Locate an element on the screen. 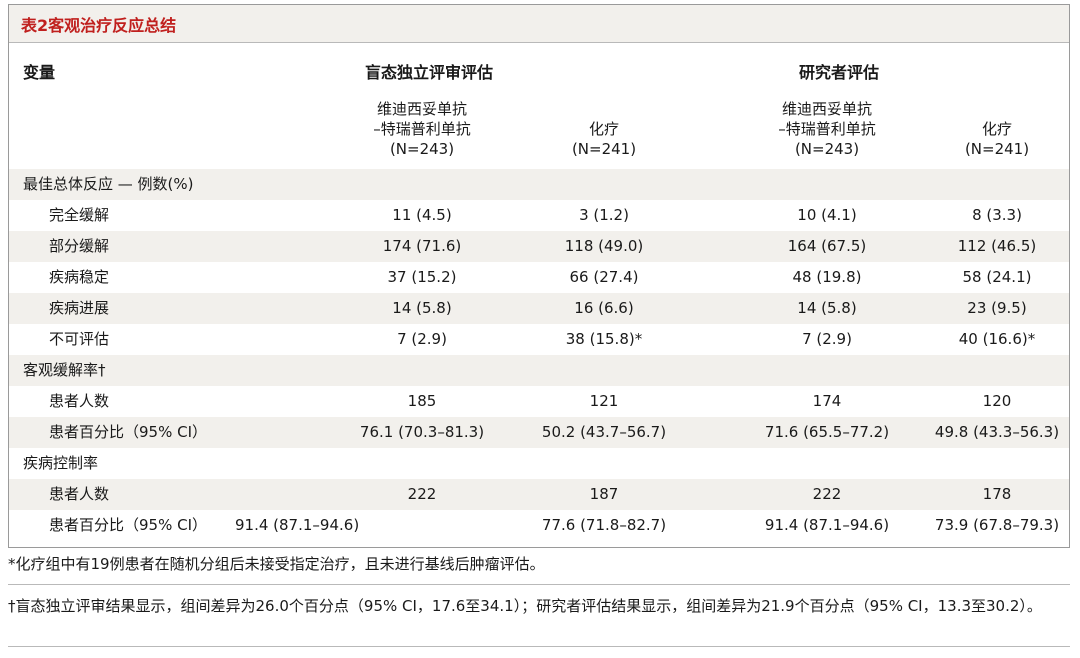 This screenshot has width=1080, height=658. table-cell: 112 (46.5) is located at coordinates (997, 246).